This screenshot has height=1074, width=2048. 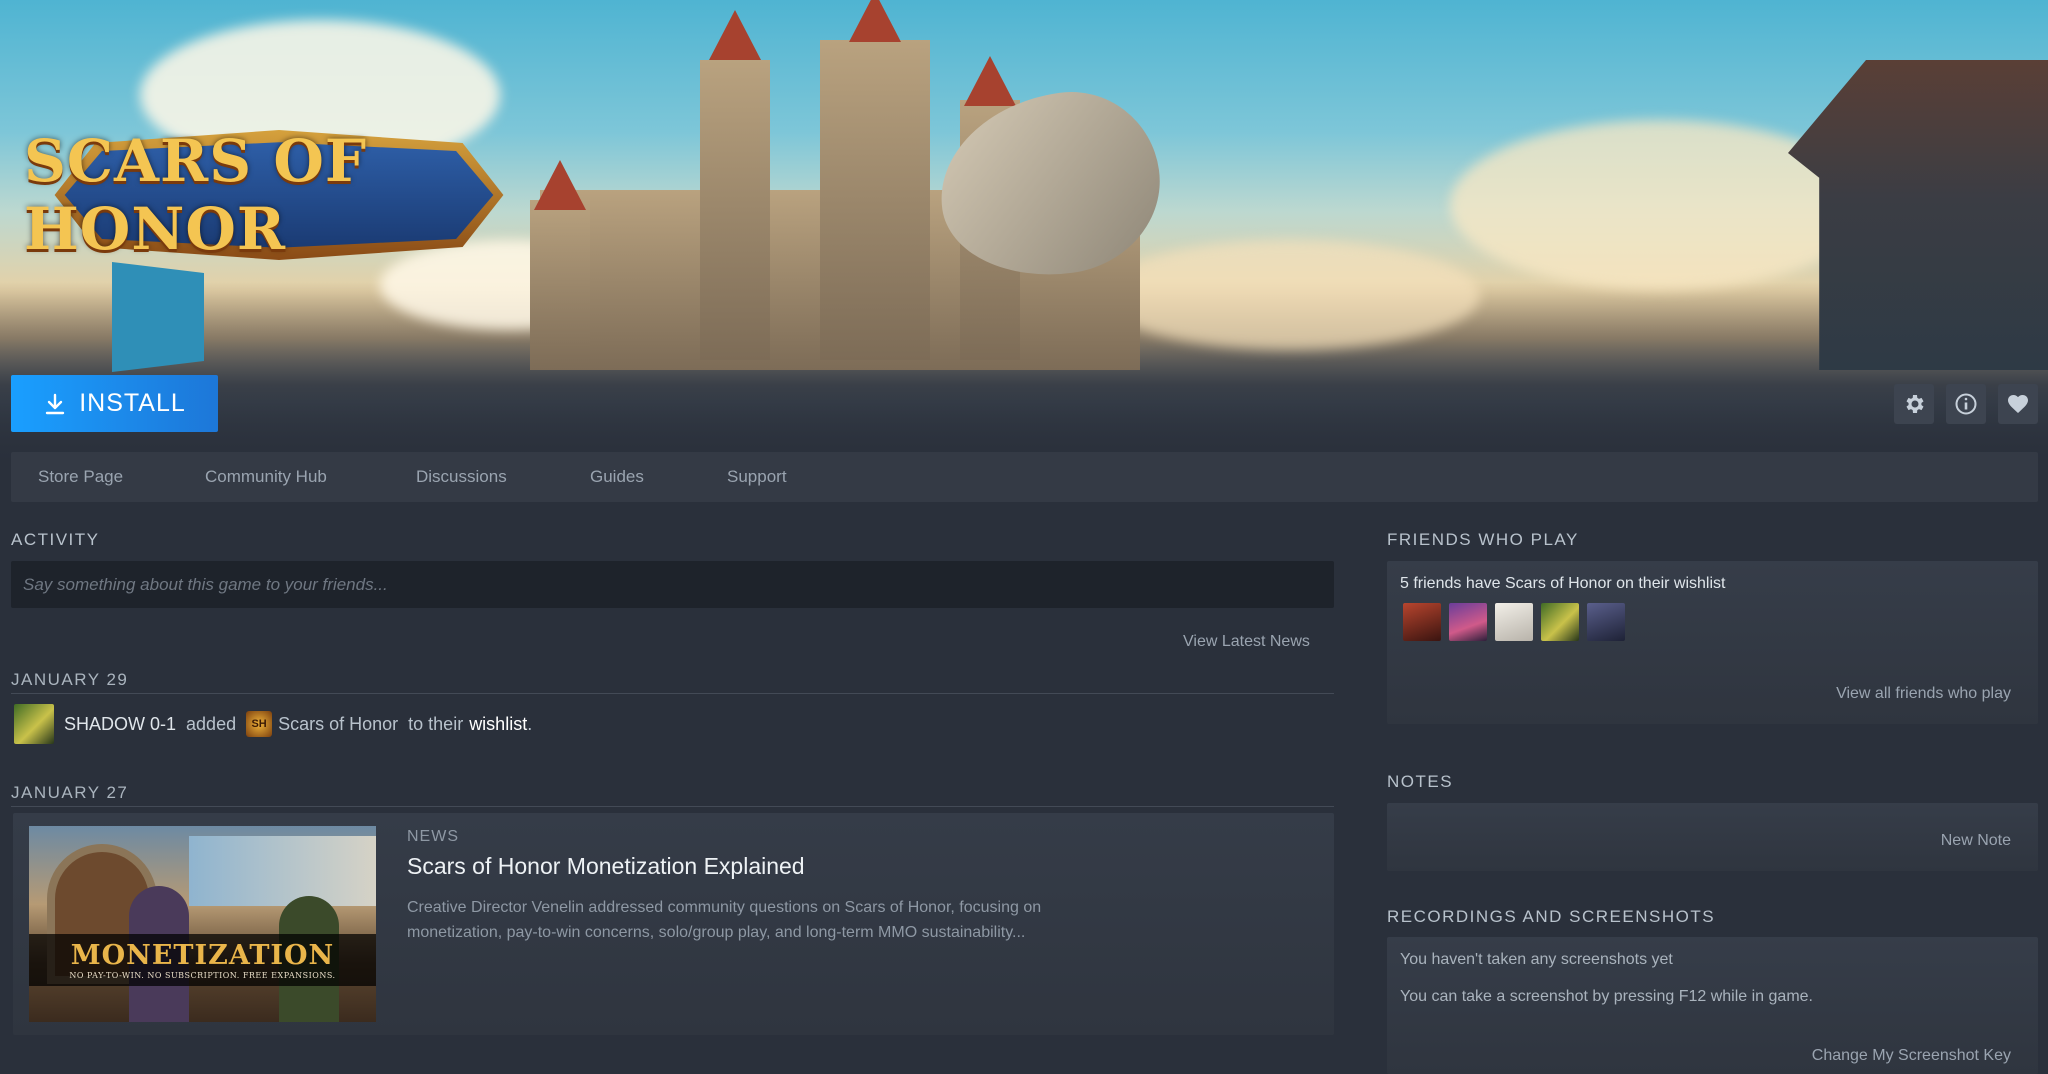 What do you see at coordinates (436, 723) in the screenshot?
I see `activity-suffix: to their` at bounding box center [436, 723].